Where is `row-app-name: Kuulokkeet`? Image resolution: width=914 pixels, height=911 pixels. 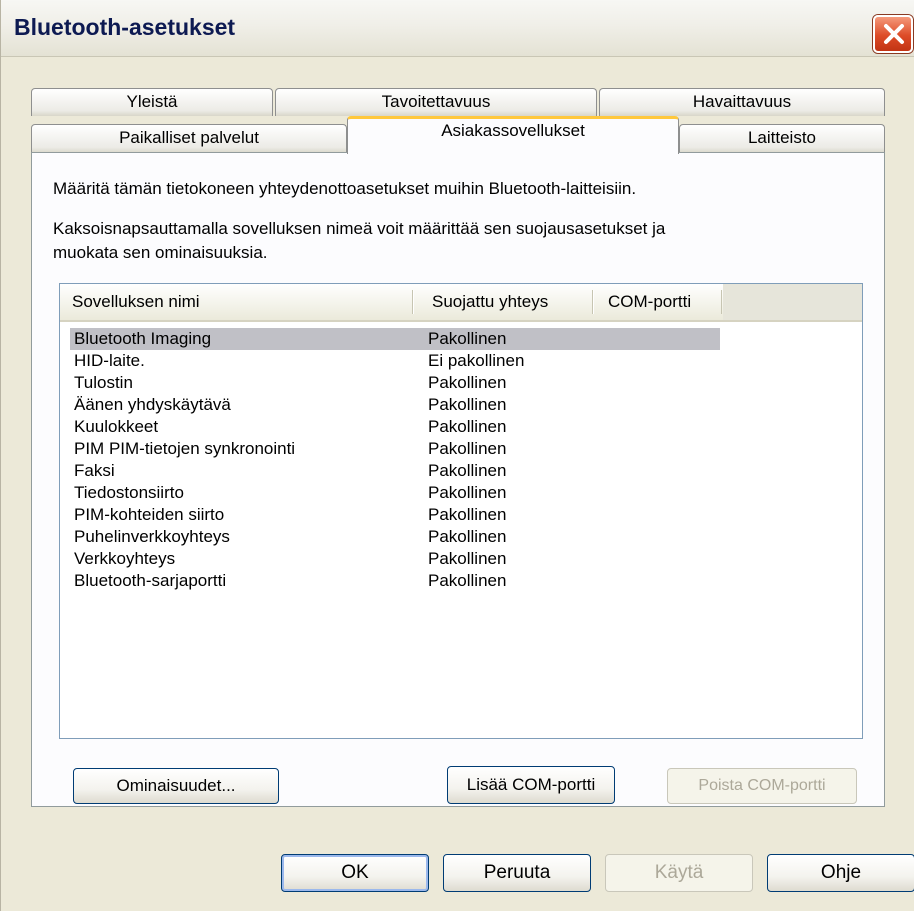
row-app-name: Kuulokkeet is located at coordinates (116, 426).